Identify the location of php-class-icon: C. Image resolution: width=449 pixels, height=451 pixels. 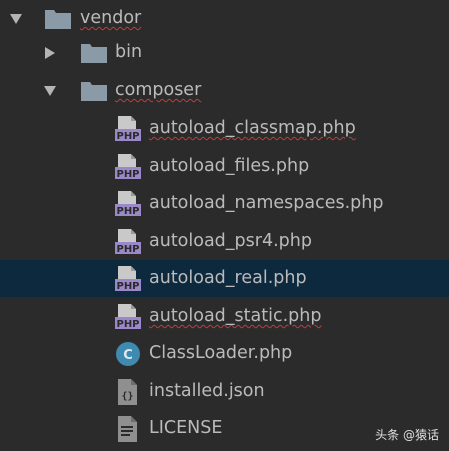
(128, 353).